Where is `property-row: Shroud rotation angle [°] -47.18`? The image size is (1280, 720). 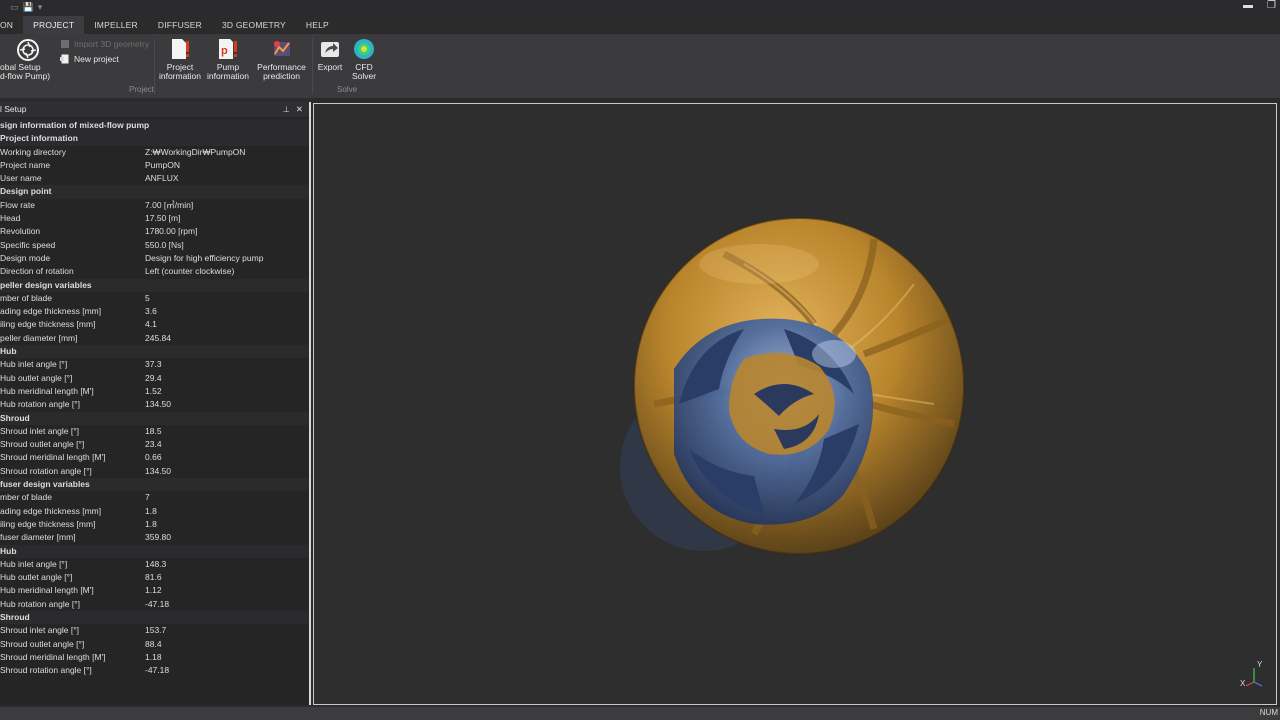
property-row: Shroud rotation angle [°] -47.18 is located at coordinates (154, 670).